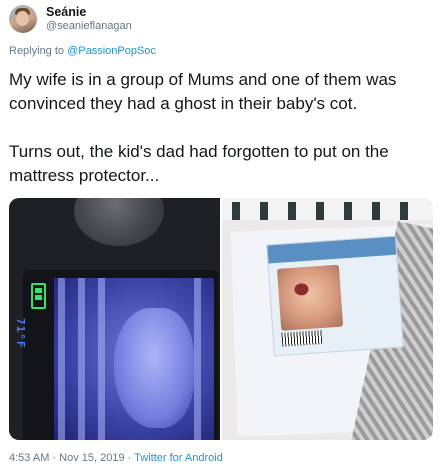  Describe the element at coordinates (310, 297) in the screenshot. I see `baby-photo` at that location.